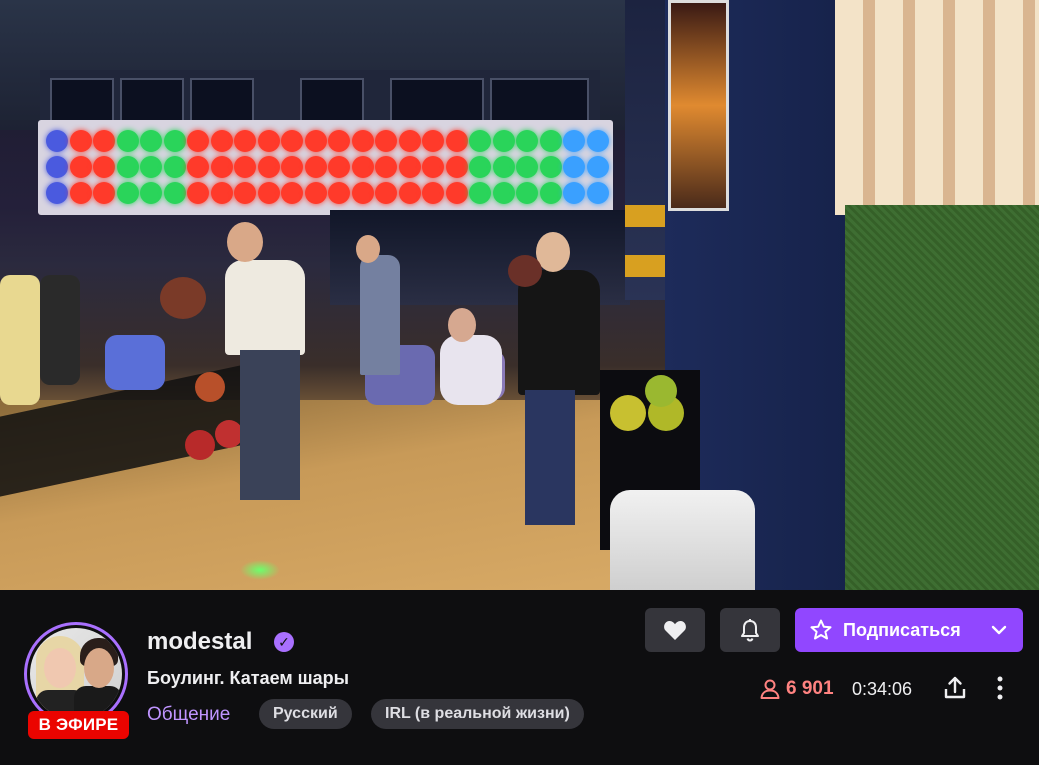 Image resolution: width=1039 pixels, height=765 pixels. I want to click on follow-button, so click(675, 630).